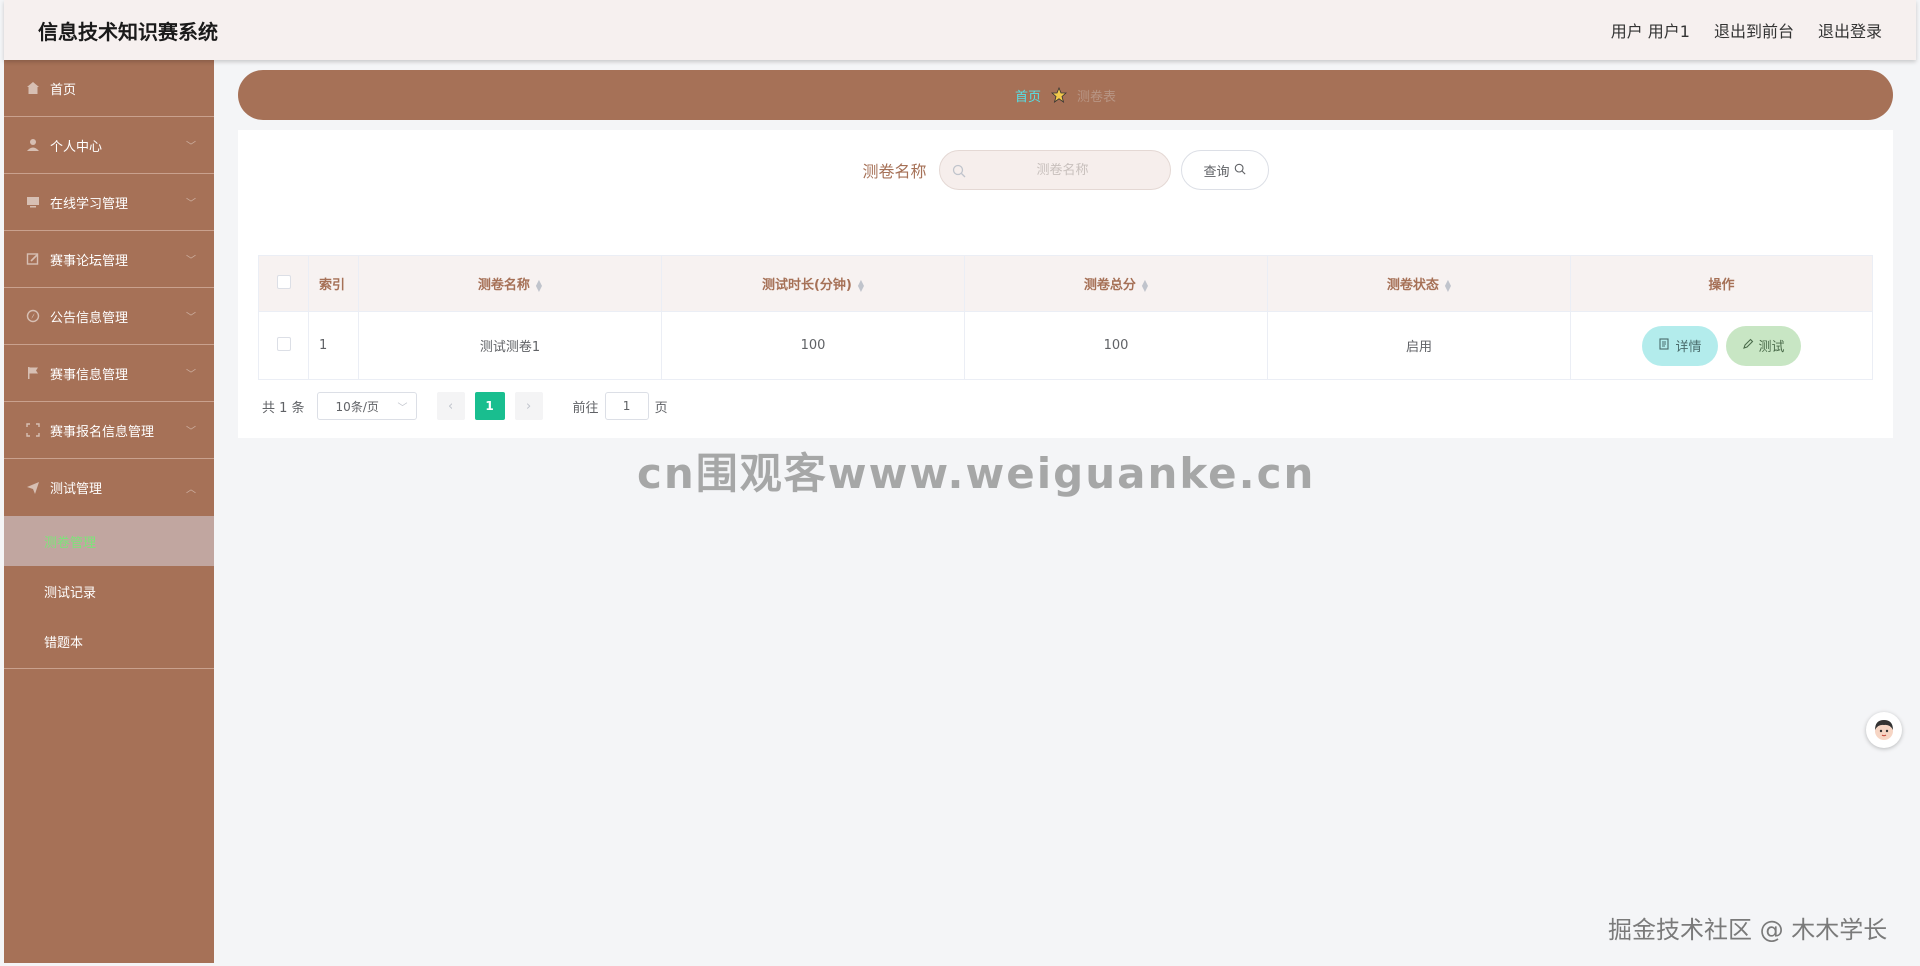 This screenshot has width=1920, height=966. I want to click on search-label: 测卷名称, so click(894, 171).